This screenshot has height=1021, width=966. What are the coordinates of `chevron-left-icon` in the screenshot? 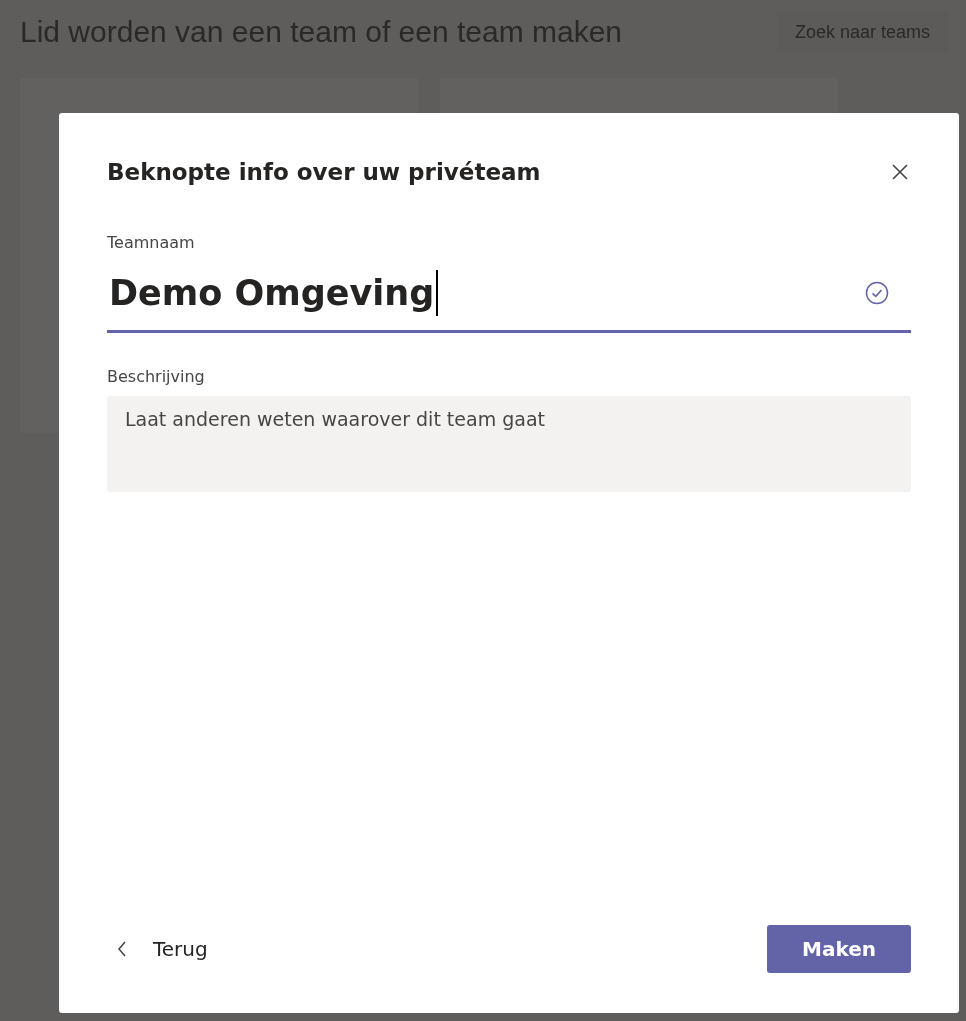 It's located at (122, 949).